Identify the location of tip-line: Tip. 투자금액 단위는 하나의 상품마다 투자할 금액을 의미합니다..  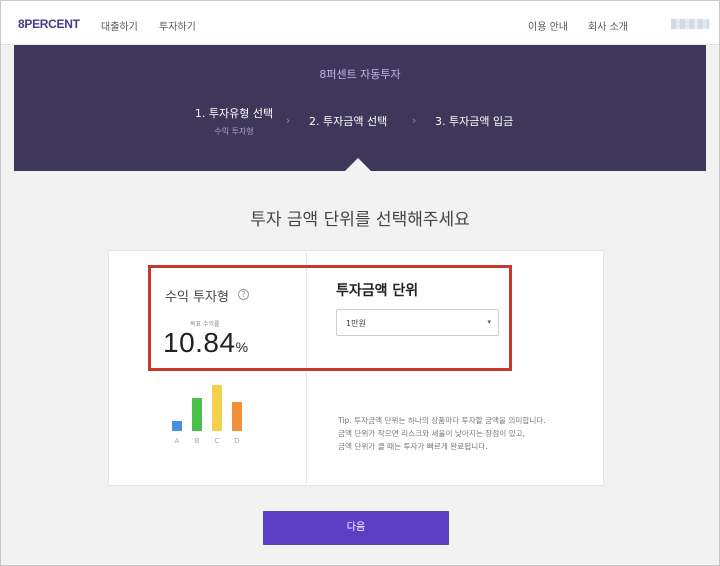
(442, 420).